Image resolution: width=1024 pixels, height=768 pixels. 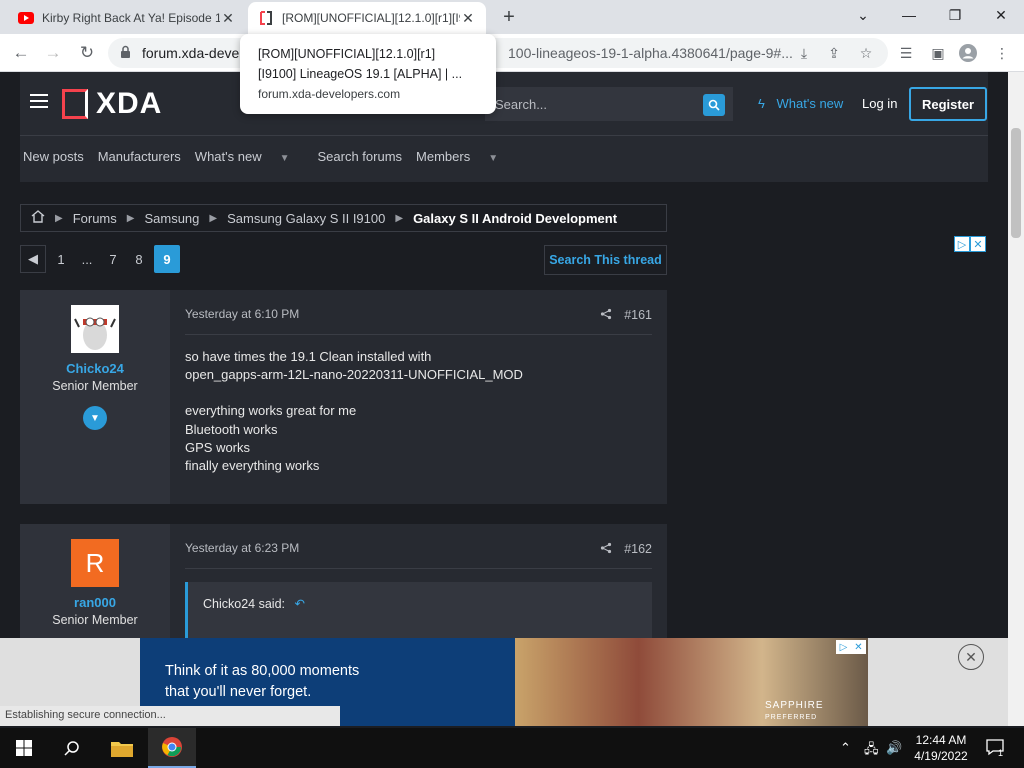 What do you see at coordinates (87, 53) in the screenshot?
I see `reload-icon: ↻` at bounding box center [87, 53].